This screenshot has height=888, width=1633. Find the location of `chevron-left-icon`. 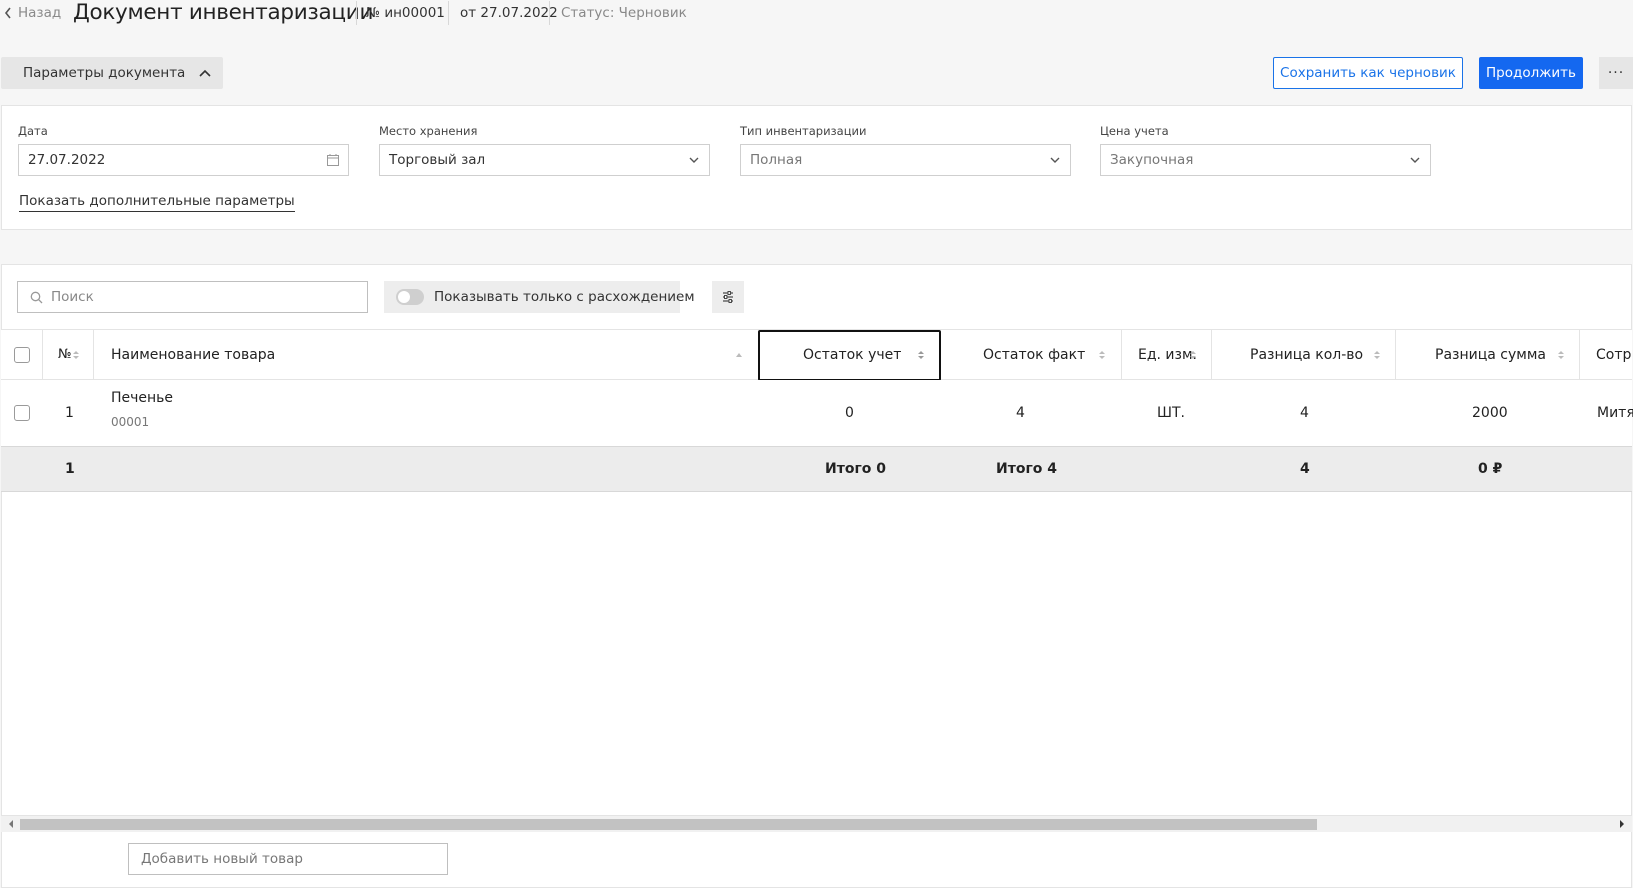

chevron-left-icon is located at coordinates (7, 13).